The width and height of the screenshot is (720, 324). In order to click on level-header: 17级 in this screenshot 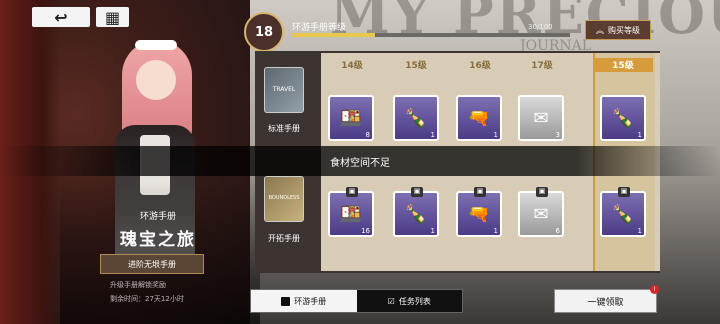, I will do `click(542, 66)`.